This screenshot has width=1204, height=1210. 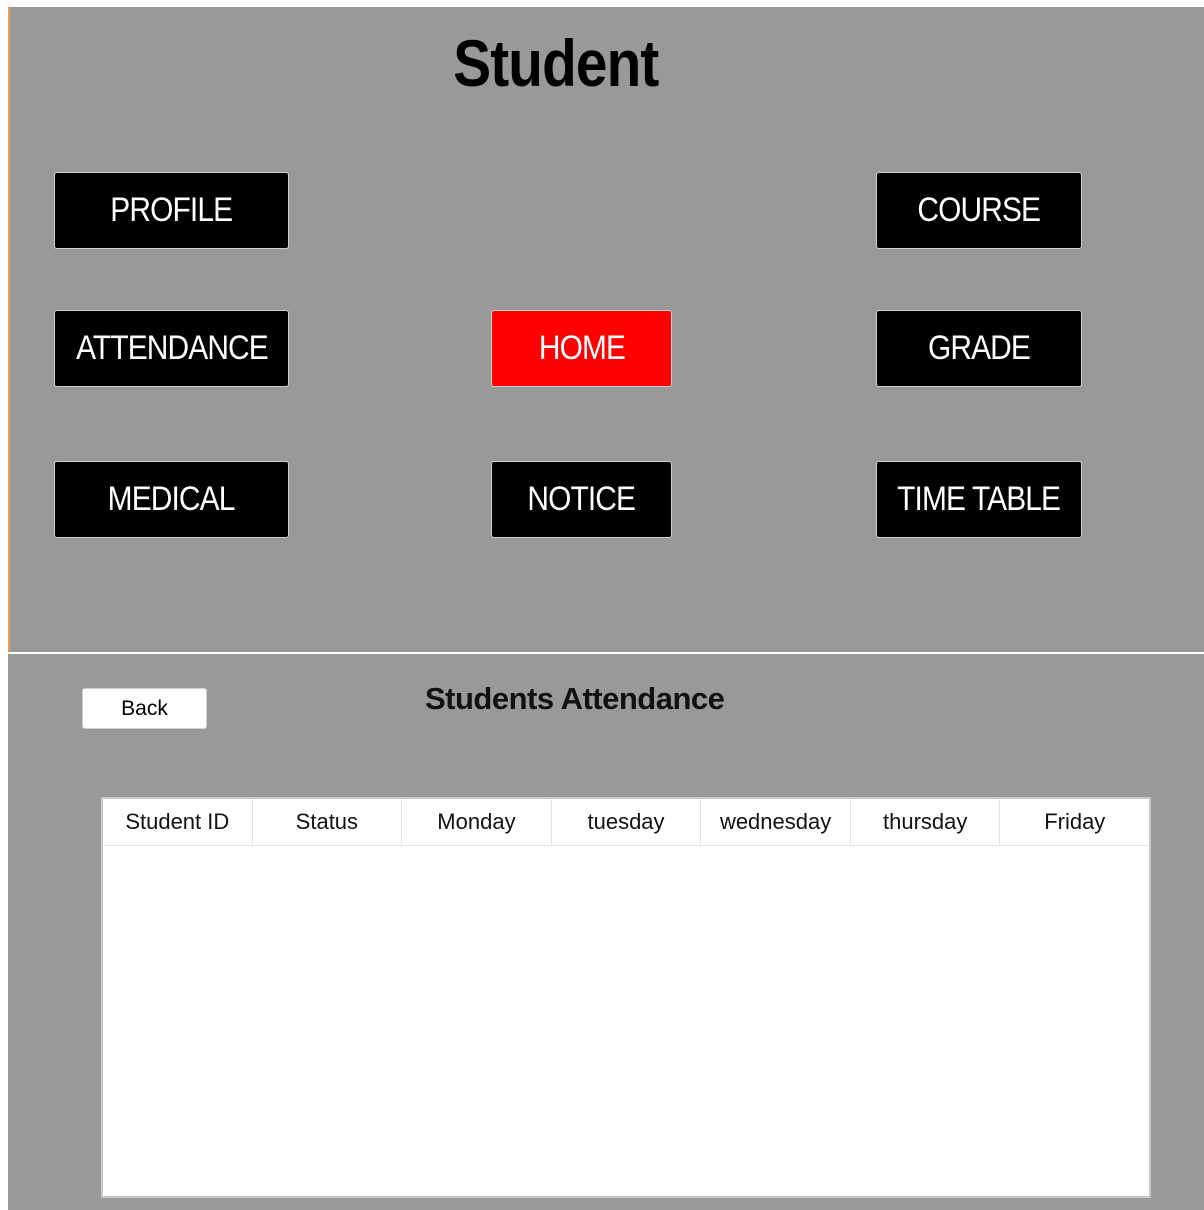 I want to click on profile-button: PROFILE, so click(x=171, y=210).